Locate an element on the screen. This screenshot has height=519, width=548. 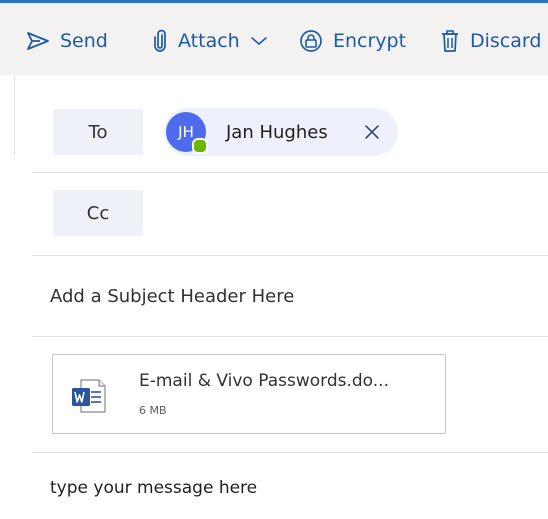
paperclip-icon is located at coordinates (160, 41).